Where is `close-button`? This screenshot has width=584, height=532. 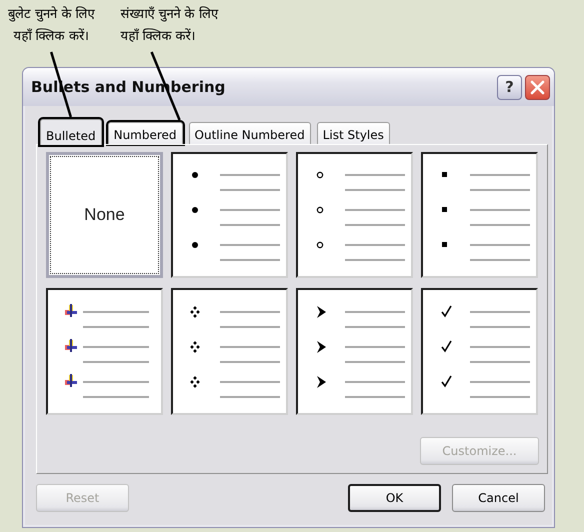 close-button is located at coordinates (537, 87).